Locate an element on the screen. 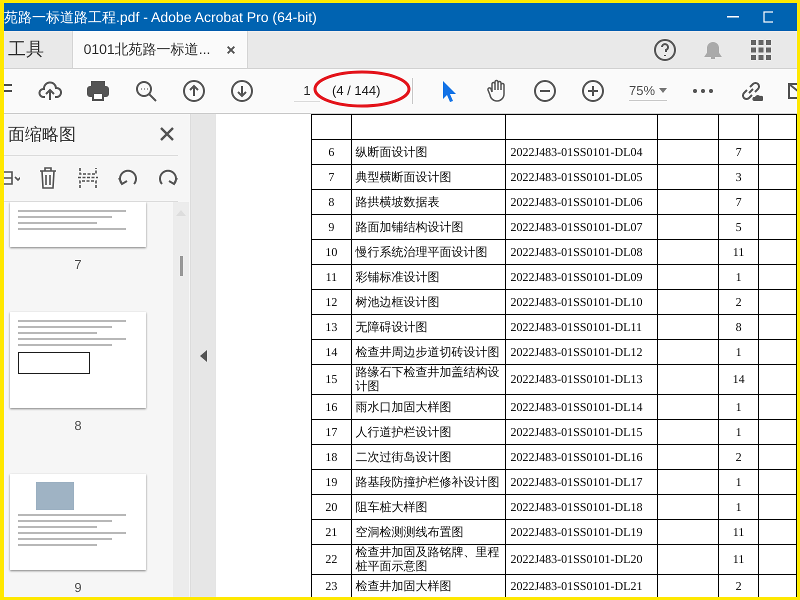 The width and height of the screenshot is (800, 600). table-cell: 2022J483-01SS0101-DL13 is located at coordinates (582, 379).